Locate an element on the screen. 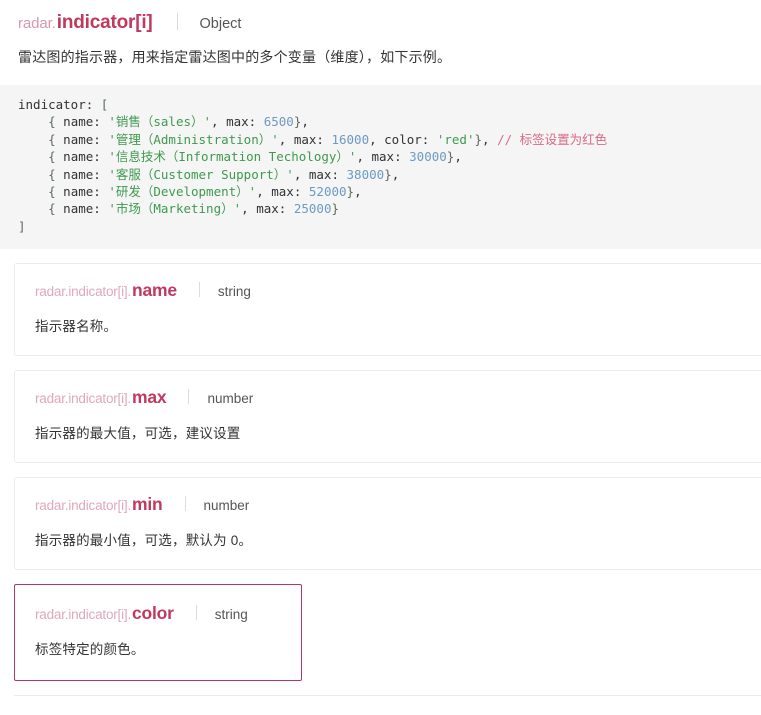 The width and height of the screenshot is (761, 715). code-token-num: 38000 is located at coordinates (365, 174).